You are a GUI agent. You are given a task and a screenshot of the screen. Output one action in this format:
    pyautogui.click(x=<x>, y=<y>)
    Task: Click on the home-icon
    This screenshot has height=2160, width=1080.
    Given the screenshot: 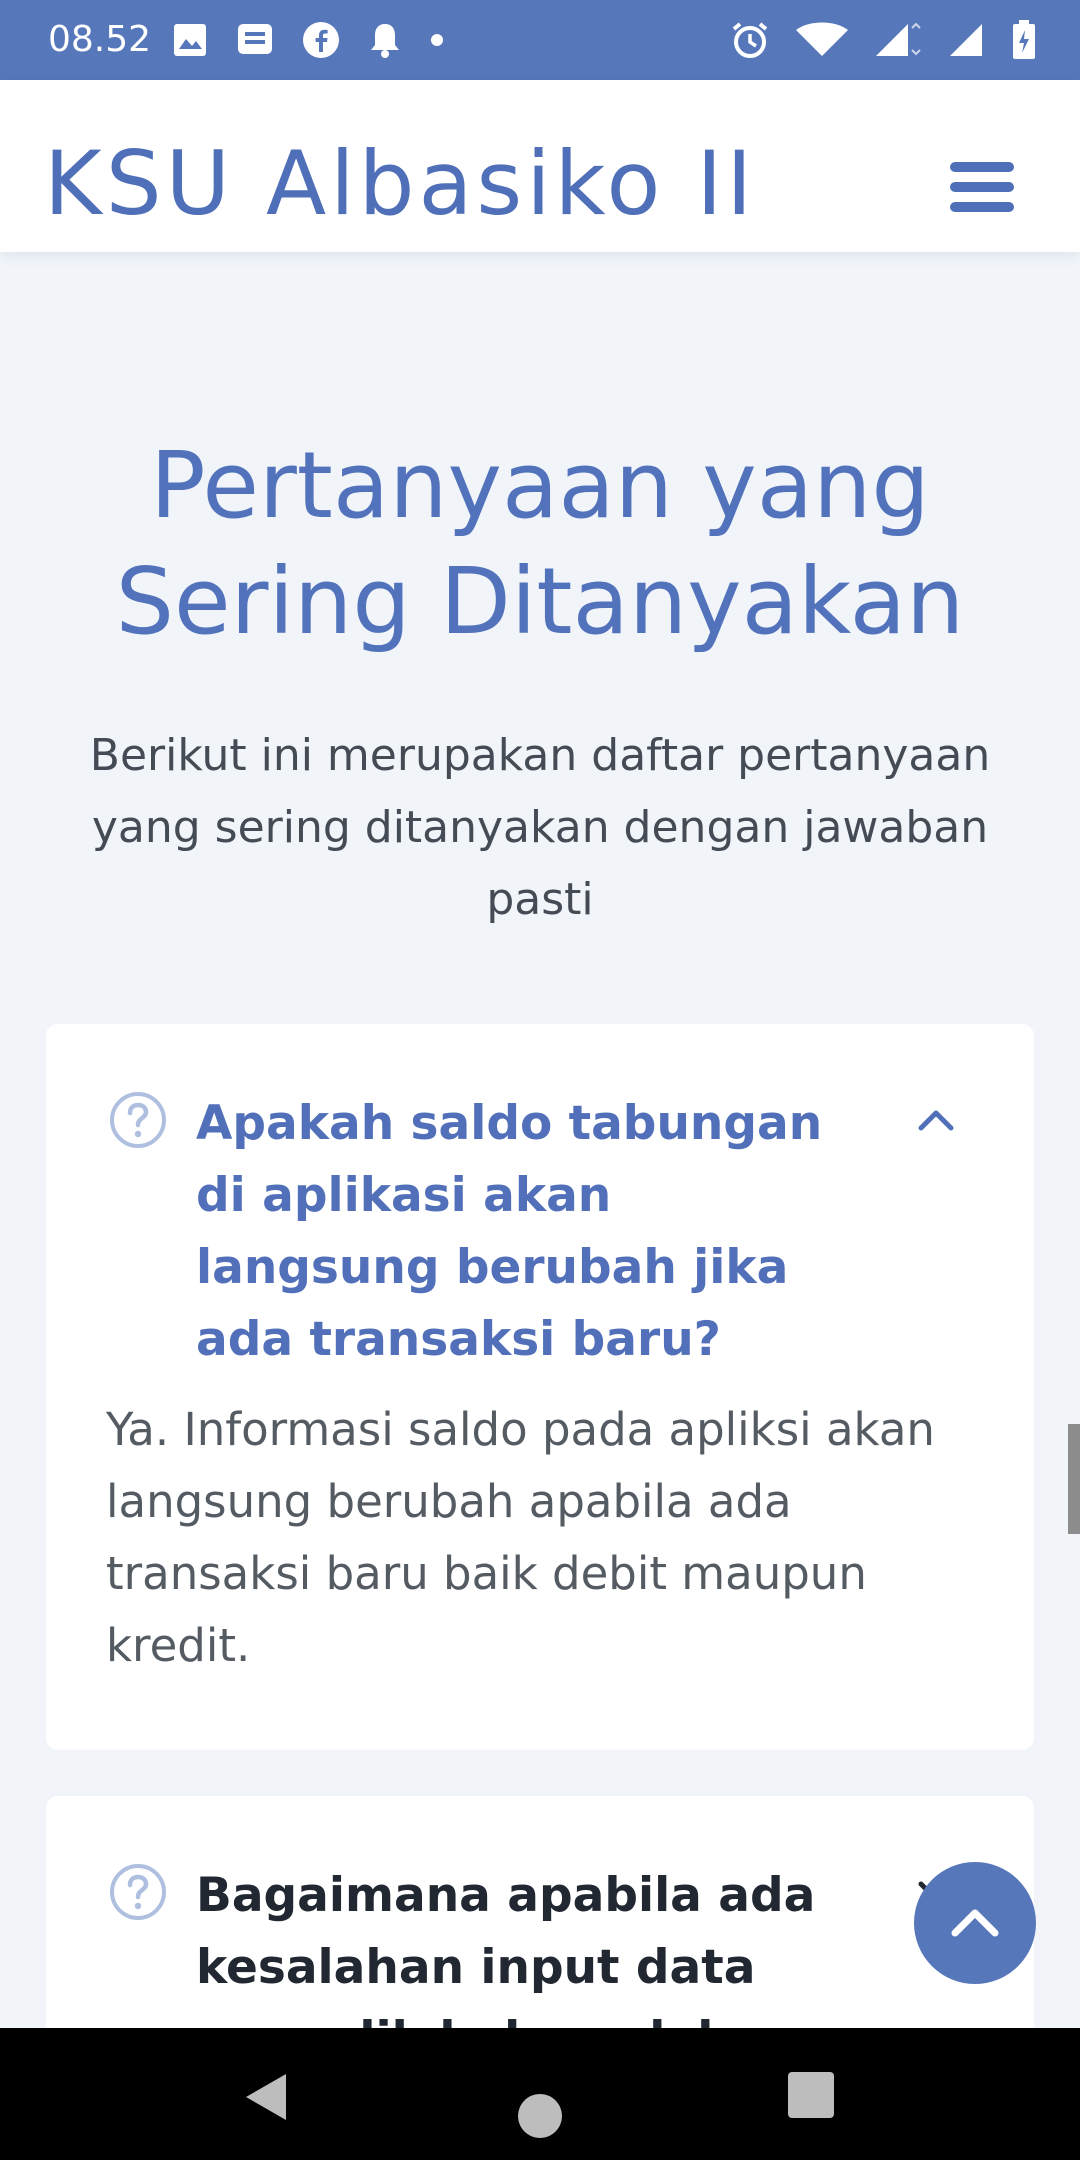 What is the action you would take?
    pyautogui.click(x=540, y=2116)
    